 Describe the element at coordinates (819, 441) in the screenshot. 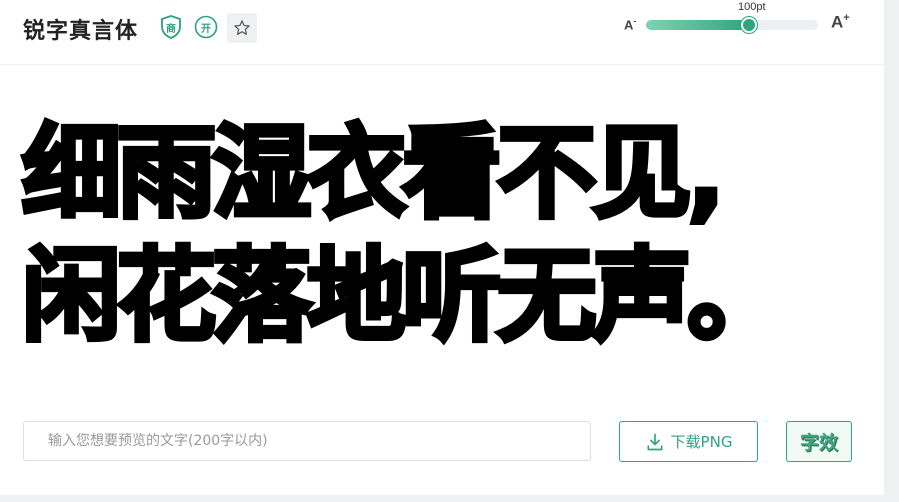

I see `text-effect-button: 字效` at that location.